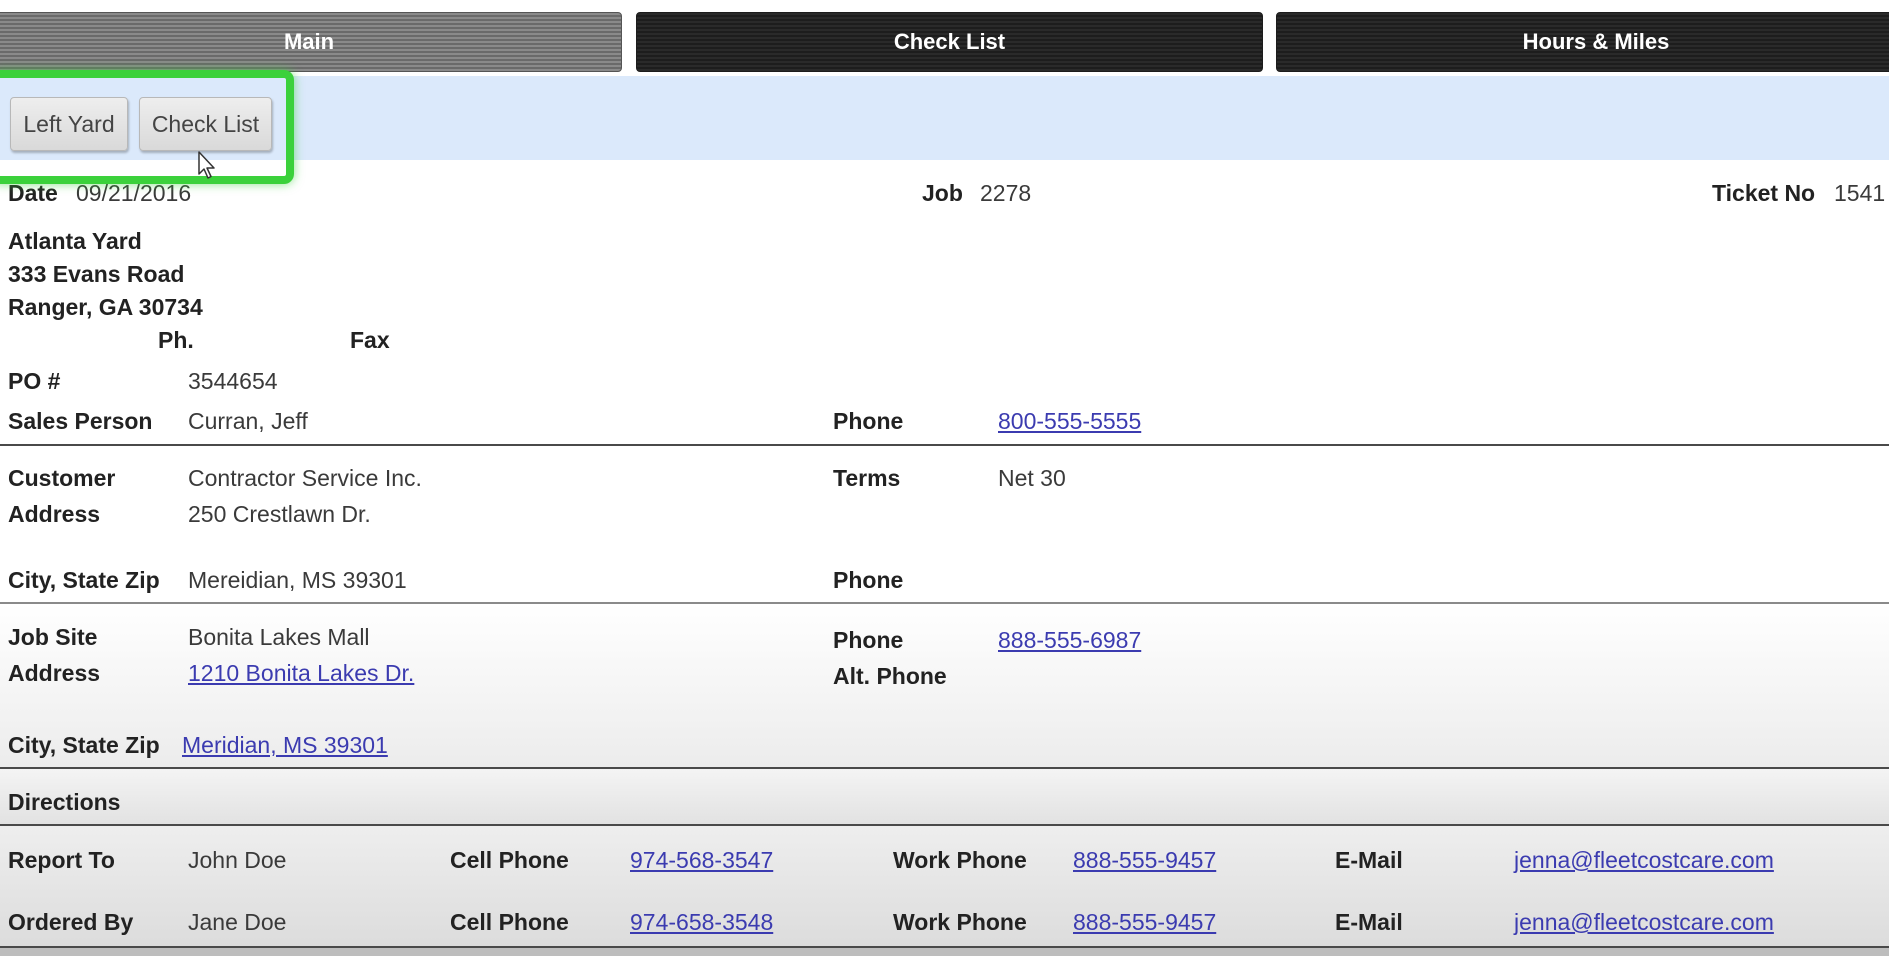  What do you see at coordinates (944, 951) in the screenshot?
I see `bottom-edge` at bounding box center [944, 951].